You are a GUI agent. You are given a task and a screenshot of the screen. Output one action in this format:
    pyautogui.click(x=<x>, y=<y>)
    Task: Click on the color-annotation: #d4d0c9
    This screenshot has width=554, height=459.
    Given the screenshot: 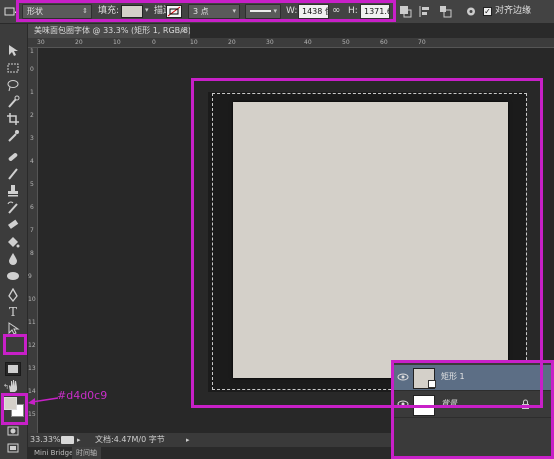 What is the action you would take?
    pyautogui.click(x=82, y=395)
    